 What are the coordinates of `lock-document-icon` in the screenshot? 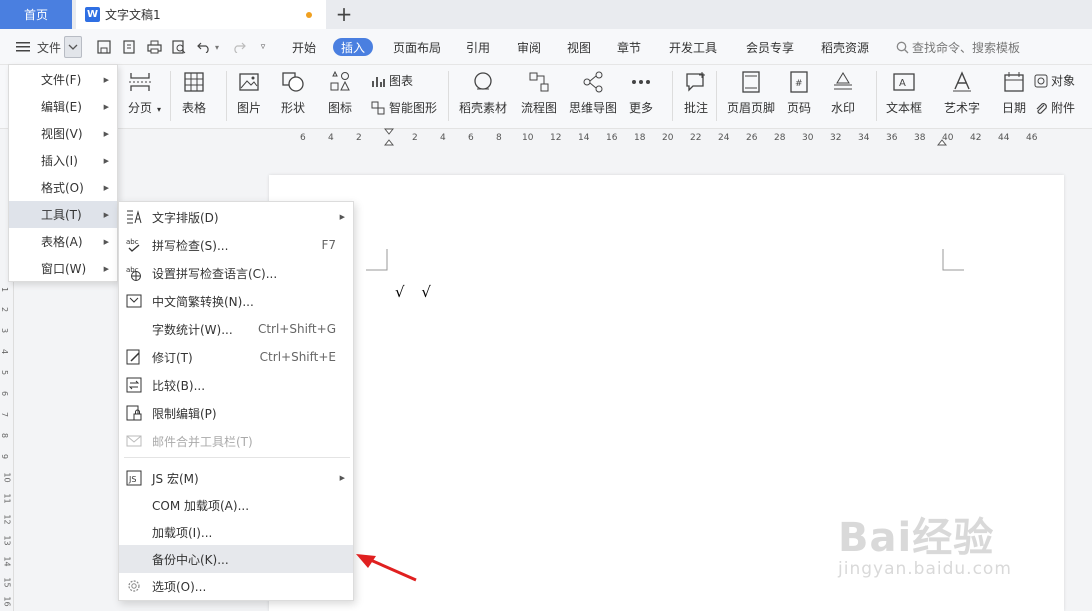 It's located at (134, 413).